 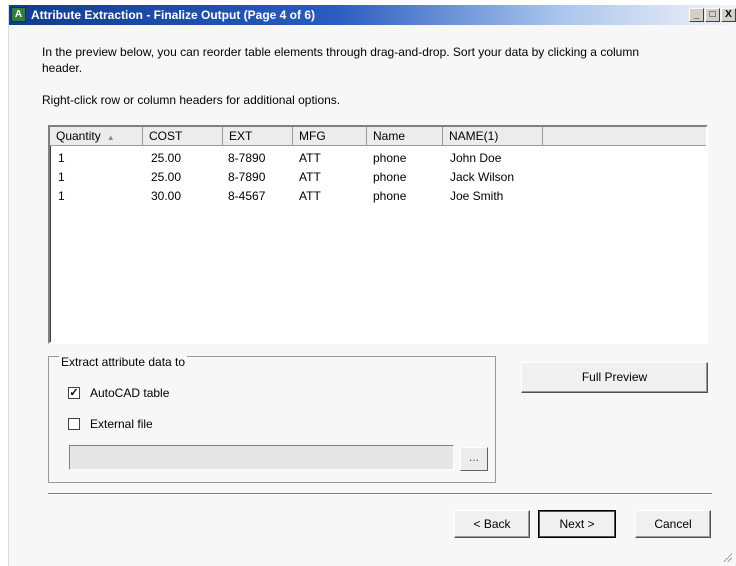 I want to click on table-cell: 30.00, so click(x=166, y=196).